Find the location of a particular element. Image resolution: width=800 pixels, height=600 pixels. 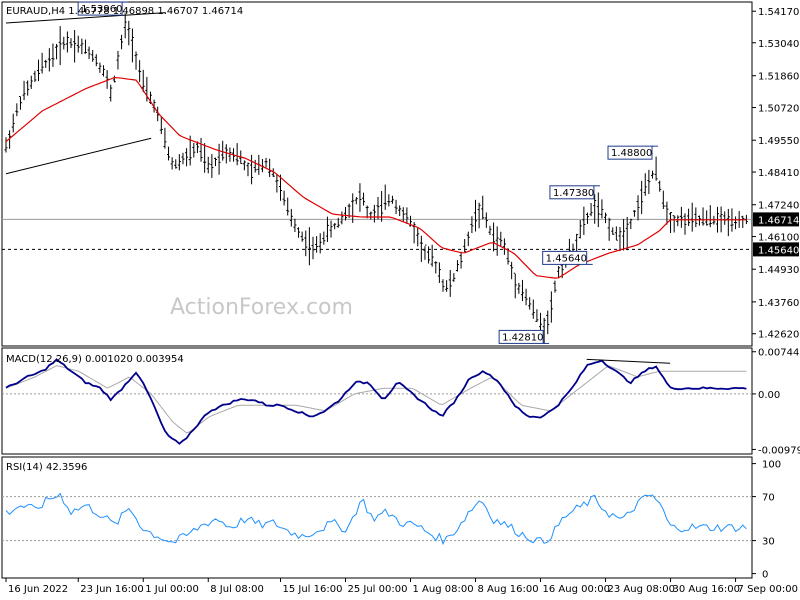

price-tick-label: 1.51860 is located at coordinates (778, 77).